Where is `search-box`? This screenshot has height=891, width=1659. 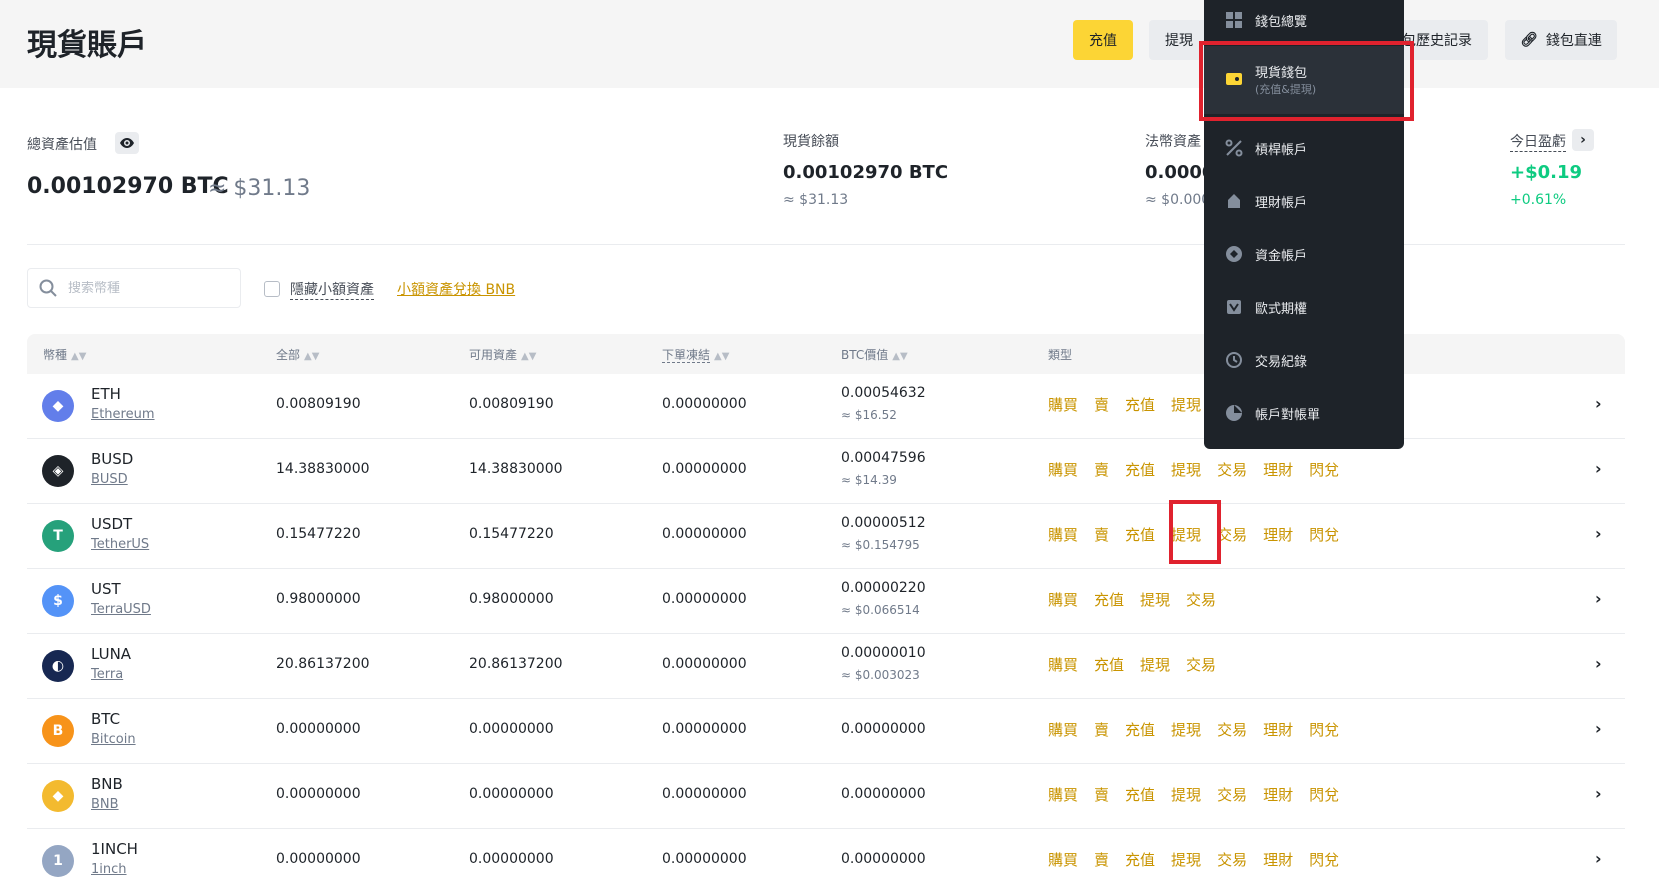
search-box is located at coordinates (134, 288).